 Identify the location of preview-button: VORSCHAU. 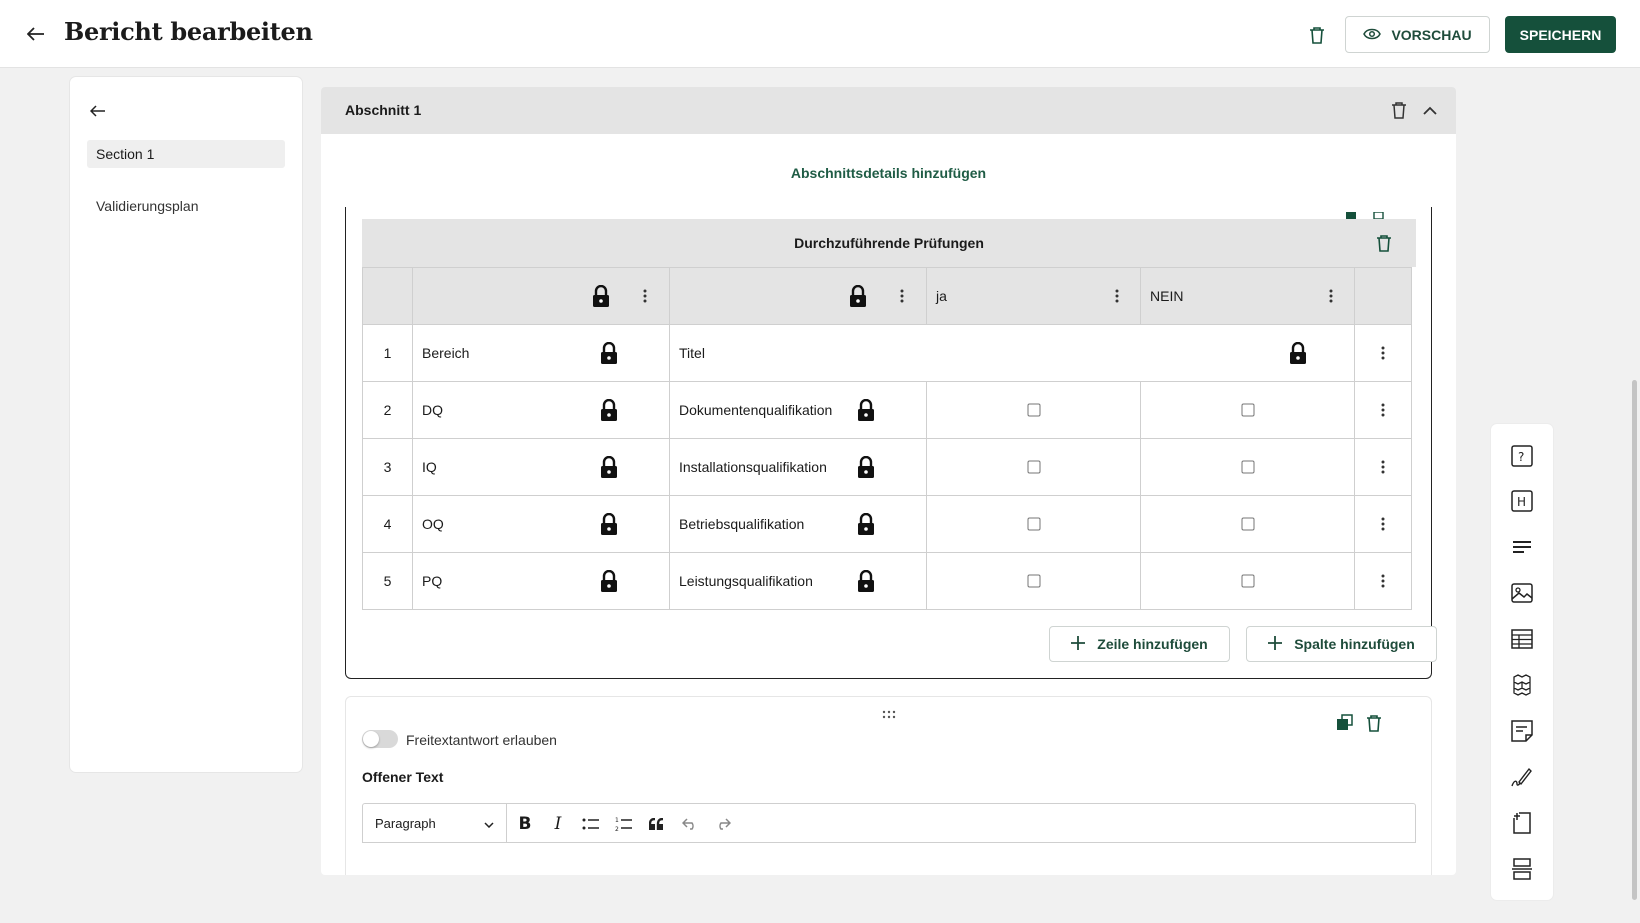
(1417, 34).